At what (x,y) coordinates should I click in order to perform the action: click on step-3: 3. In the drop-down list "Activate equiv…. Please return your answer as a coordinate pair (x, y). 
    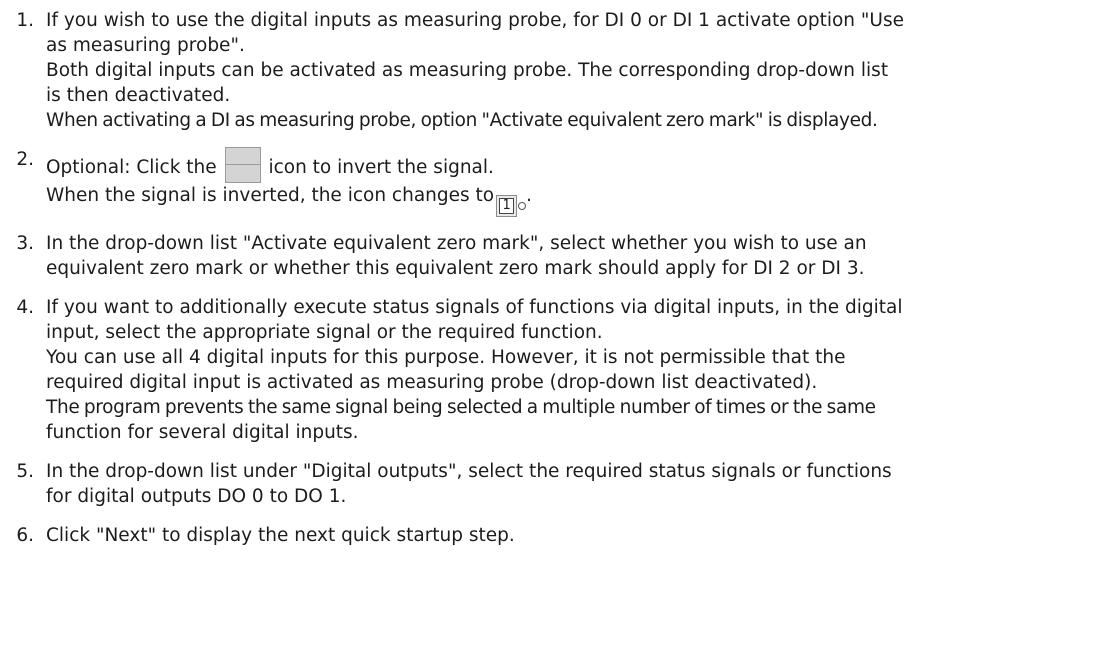
    Looking at the image, I should click on (556, 256).